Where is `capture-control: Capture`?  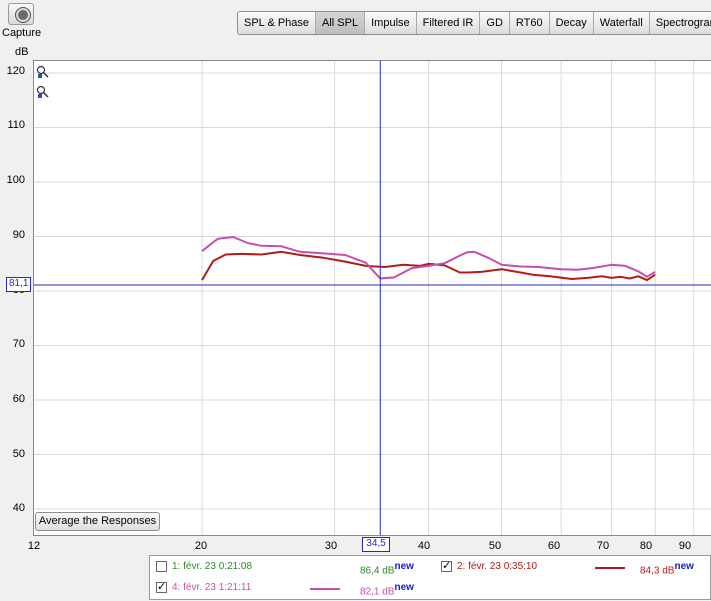 capture-control: Capture is located at coordinates (22, 22).